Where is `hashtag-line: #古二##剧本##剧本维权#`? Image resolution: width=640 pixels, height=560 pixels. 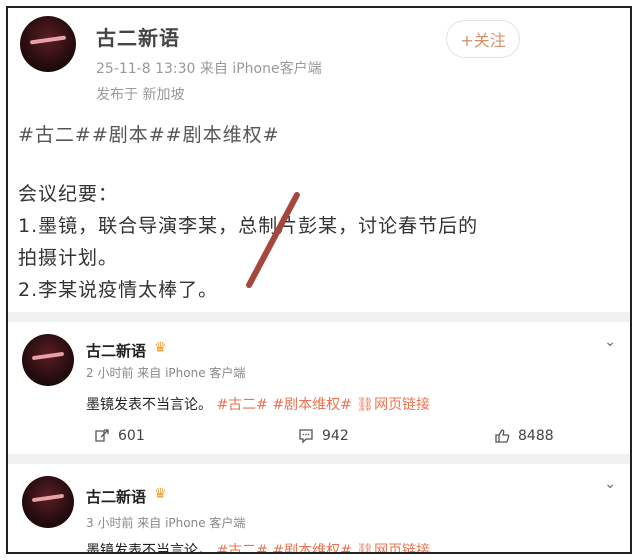 hashtag-line: #古二##剧本##剧本维权# is located at coordinates (149, 133).